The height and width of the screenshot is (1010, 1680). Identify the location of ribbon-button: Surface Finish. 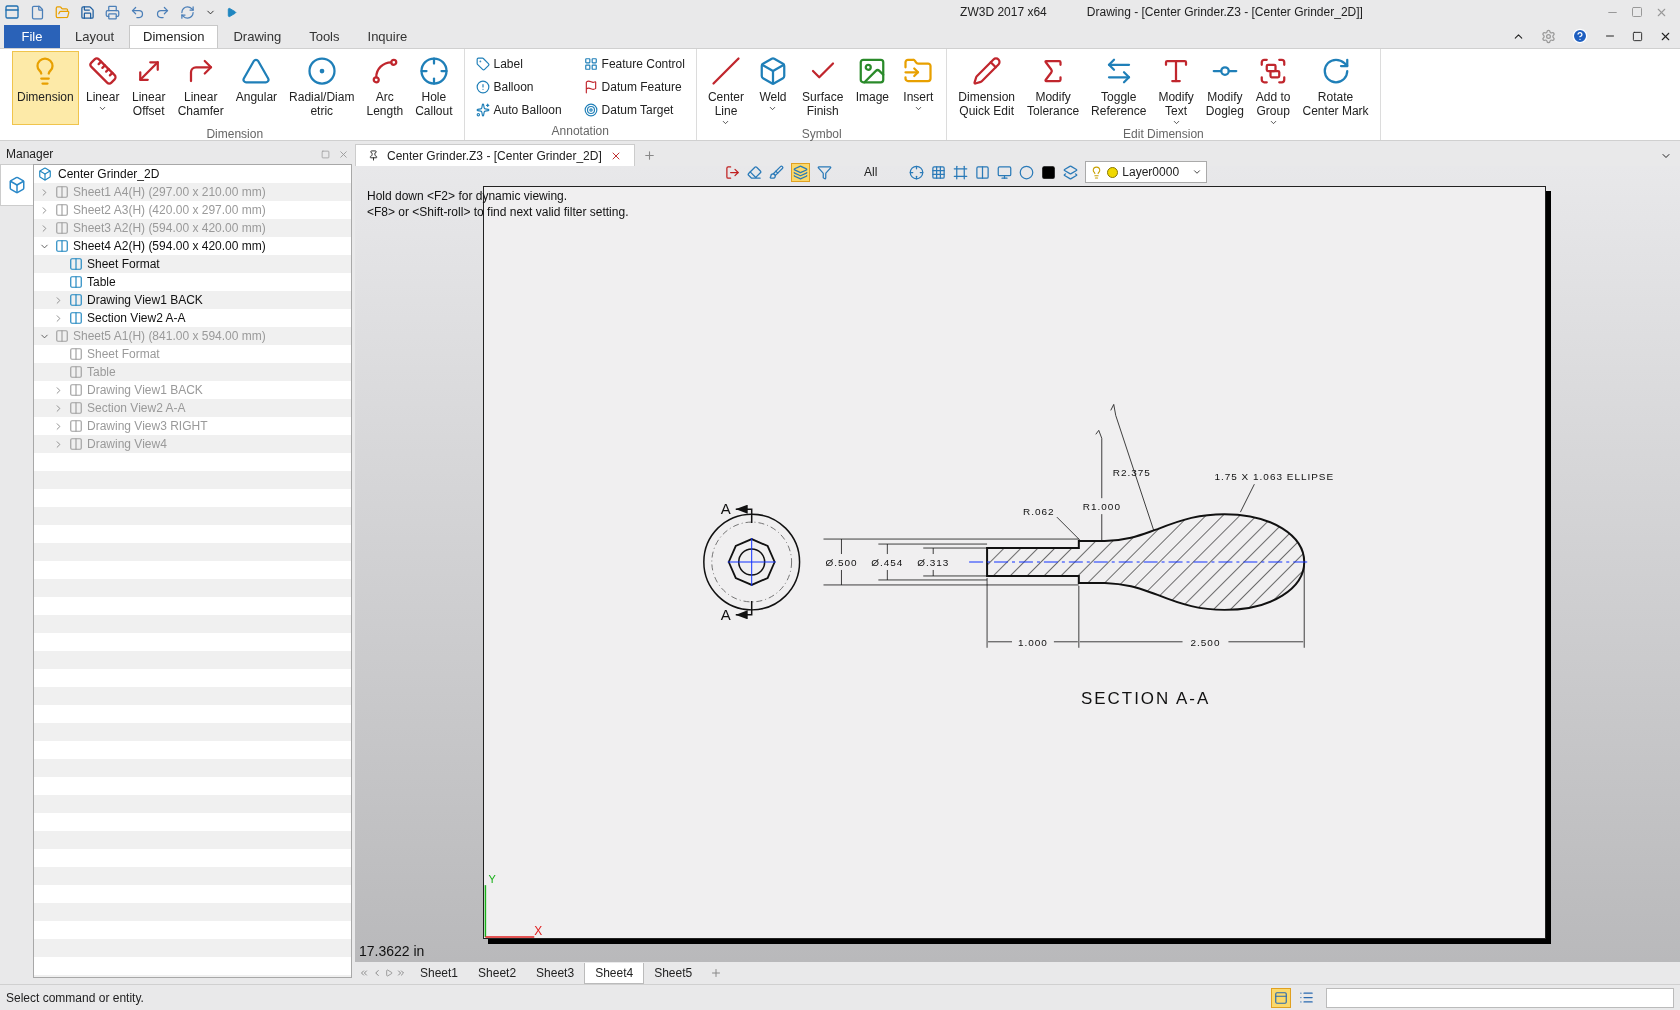
(823, 88).